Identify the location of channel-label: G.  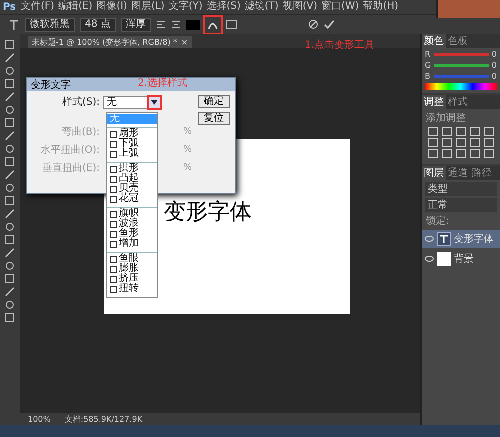
(428, 65).